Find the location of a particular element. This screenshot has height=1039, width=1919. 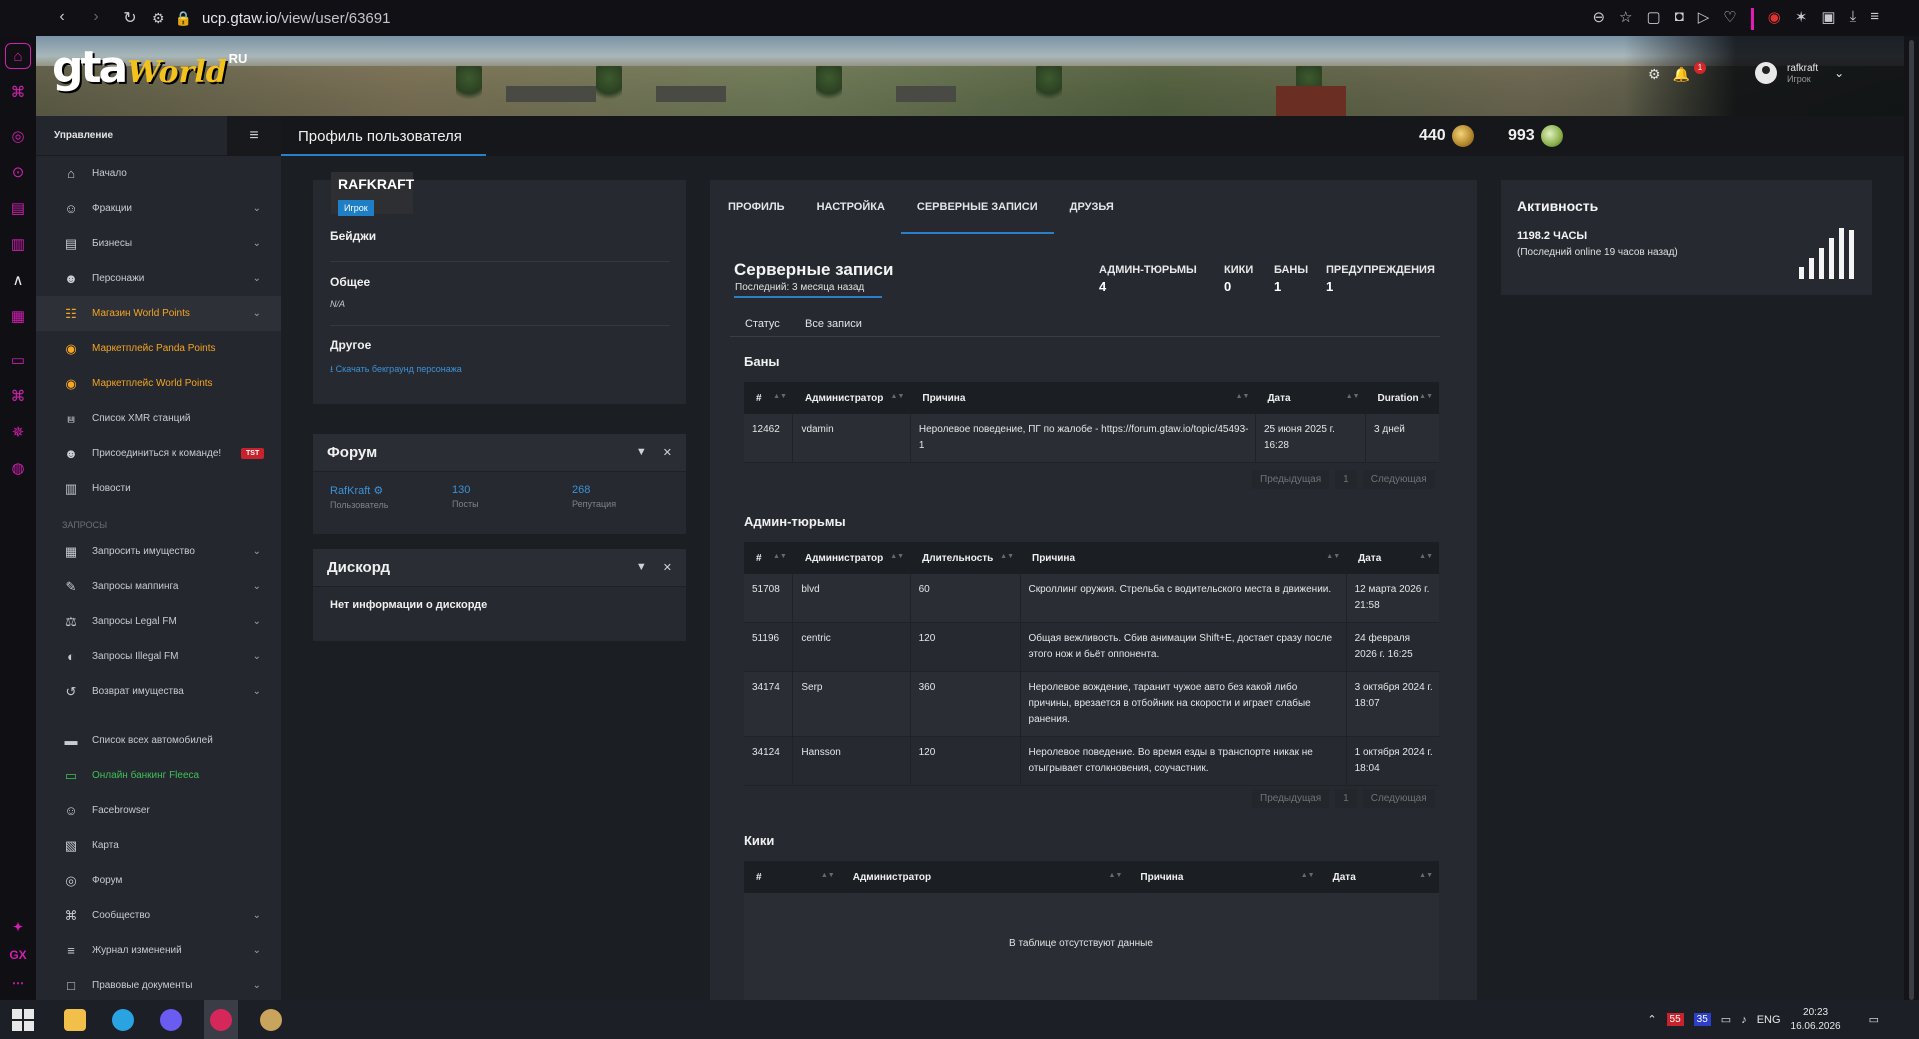

messenger-icon: ◍ is located at coordinates (18, 468).